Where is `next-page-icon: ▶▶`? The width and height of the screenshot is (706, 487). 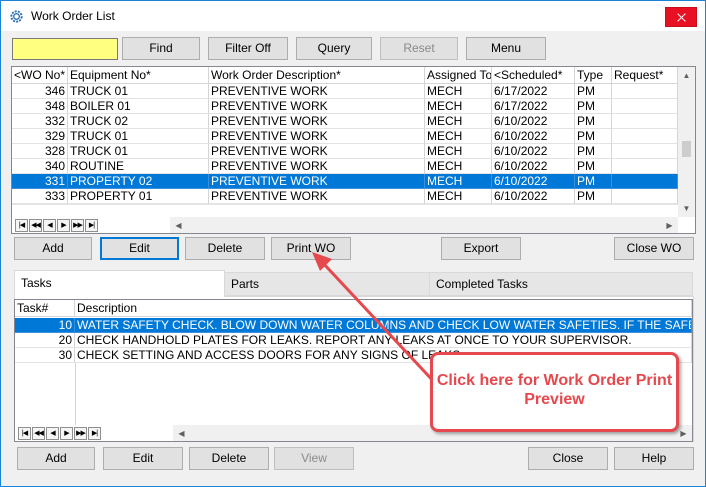 next-page-icon: ▶▶ is located at coordinates (77, 225).